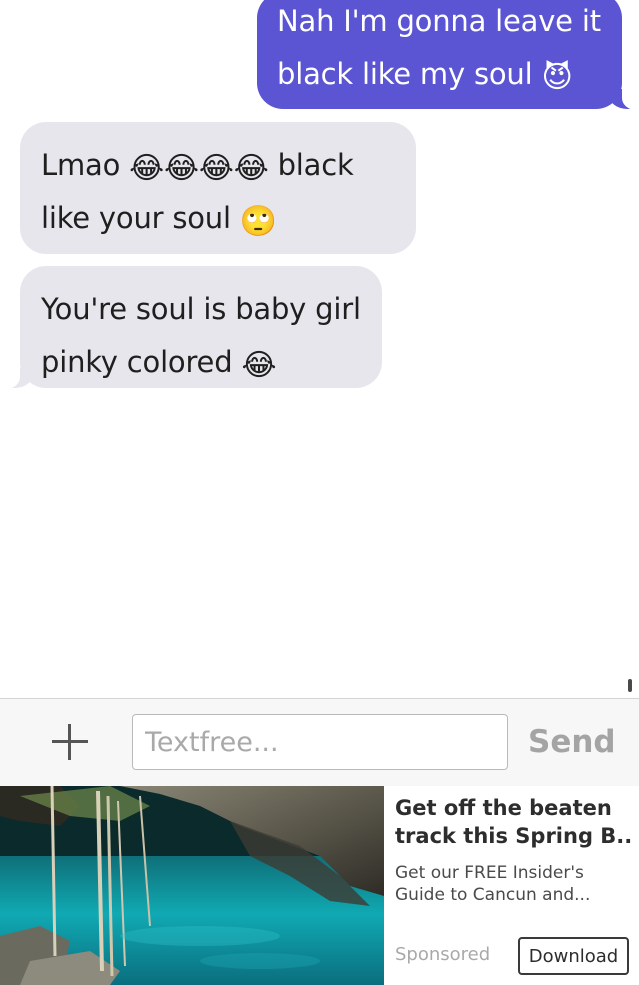 The image size is (639, 985). Describe the element at coordinates (259, 365) in the screenshot. I see `tears-of-joy-emoji-icon: 😂` at that location.